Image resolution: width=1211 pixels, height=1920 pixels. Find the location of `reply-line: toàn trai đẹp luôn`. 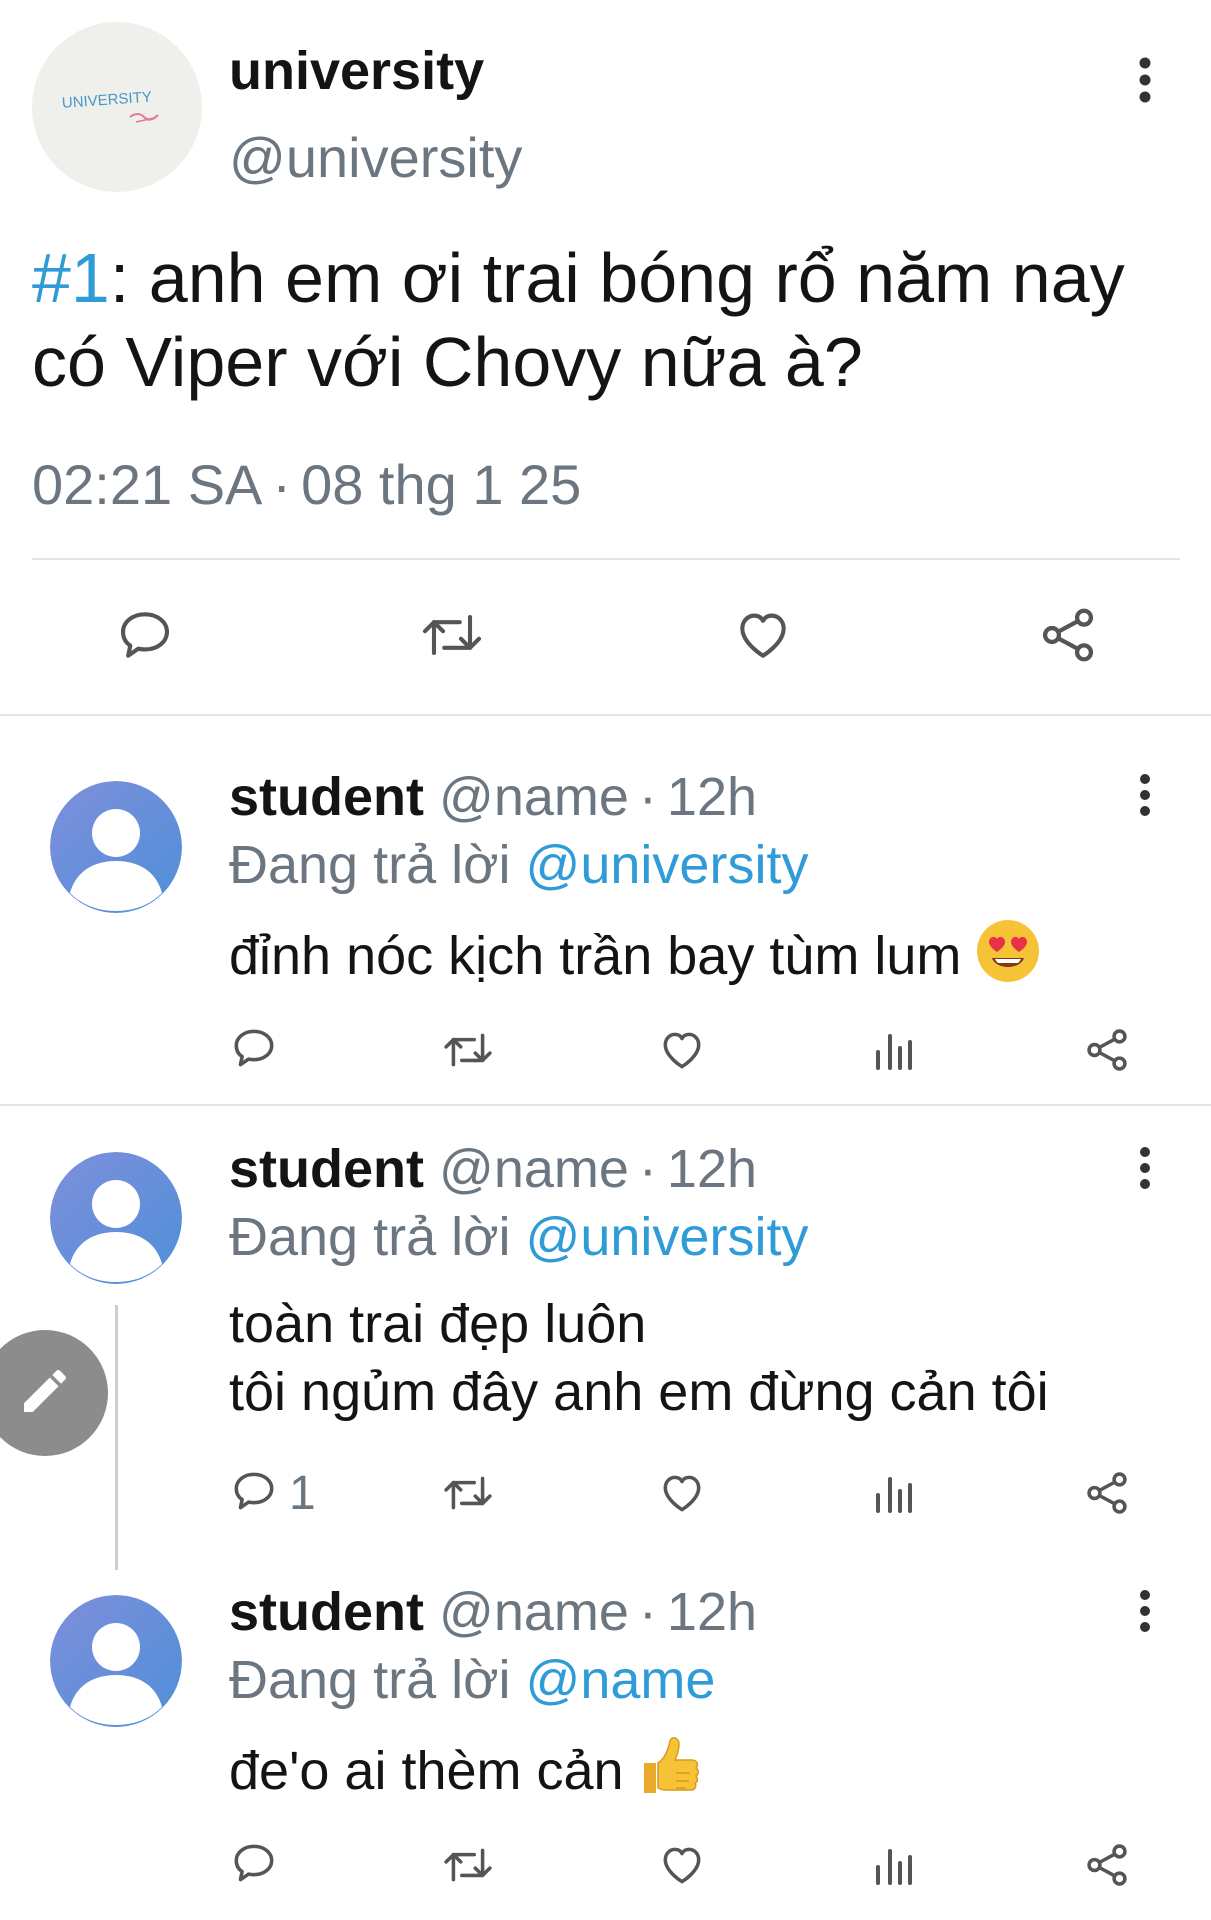

reply-line: toàn trai đẹp luôn is located at coordinates (438, 1324).